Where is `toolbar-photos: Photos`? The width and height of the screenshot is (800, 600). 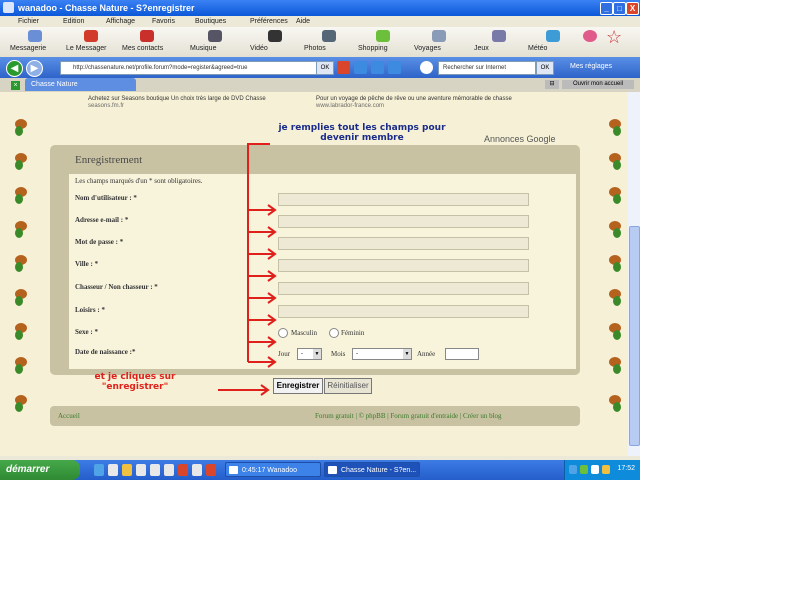 toolbar-photos: Photos is located at coordinates (330, 42).